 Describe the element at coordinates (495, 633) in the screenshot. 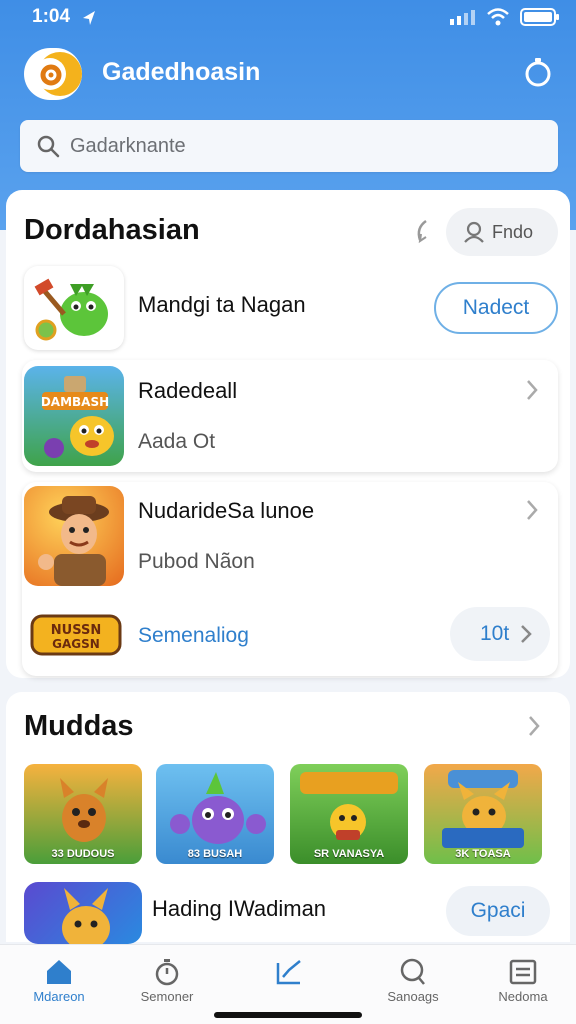

I see `count-label: 10t` at that location.